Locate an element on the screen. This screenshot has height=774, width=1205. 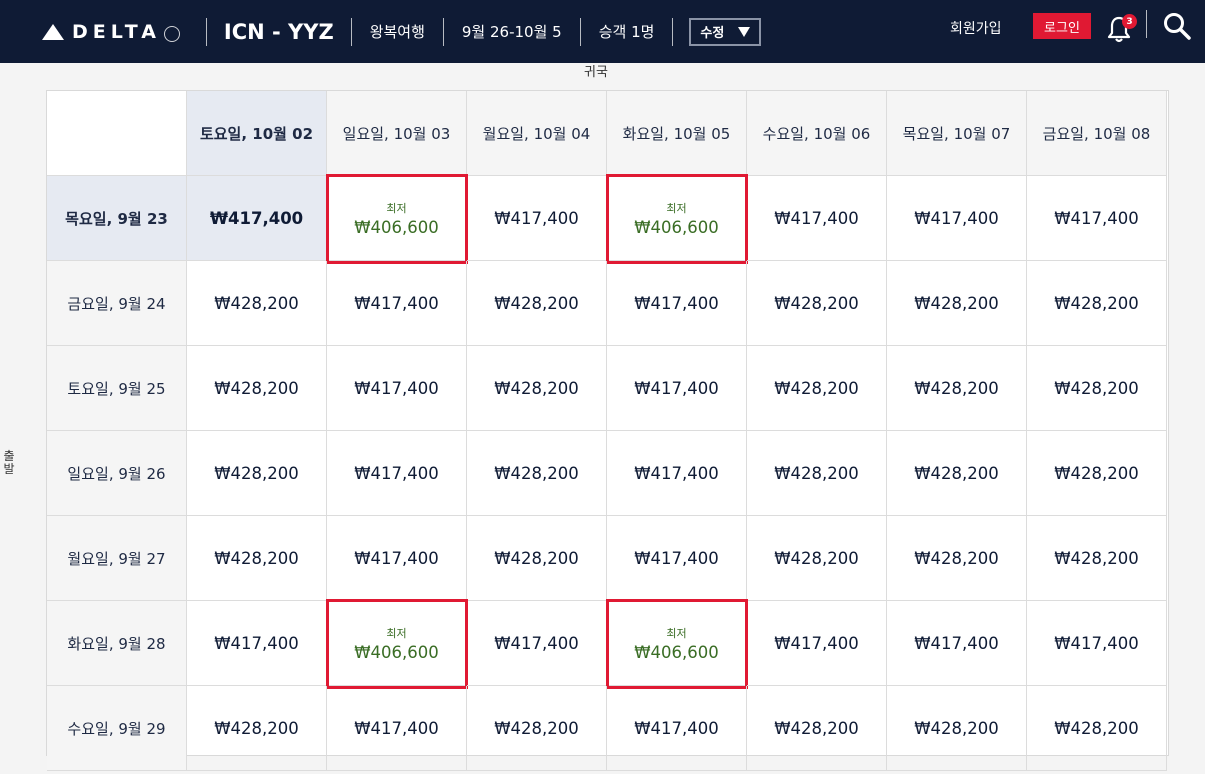
return-date-label: 금요일, 10월 08 is located at coordinates (1096, 133).